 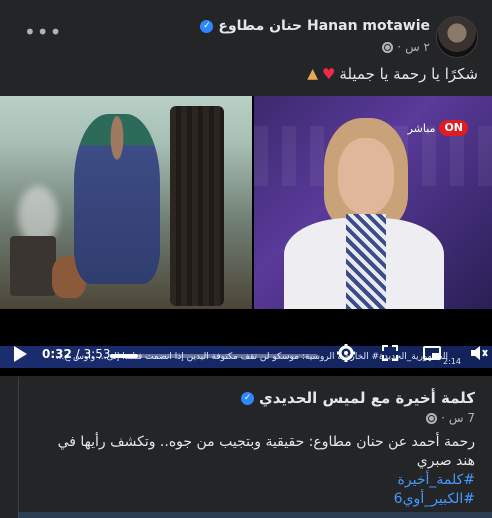 I want to click on post-meta: ٢ س ·, so click(x=406, y=47).